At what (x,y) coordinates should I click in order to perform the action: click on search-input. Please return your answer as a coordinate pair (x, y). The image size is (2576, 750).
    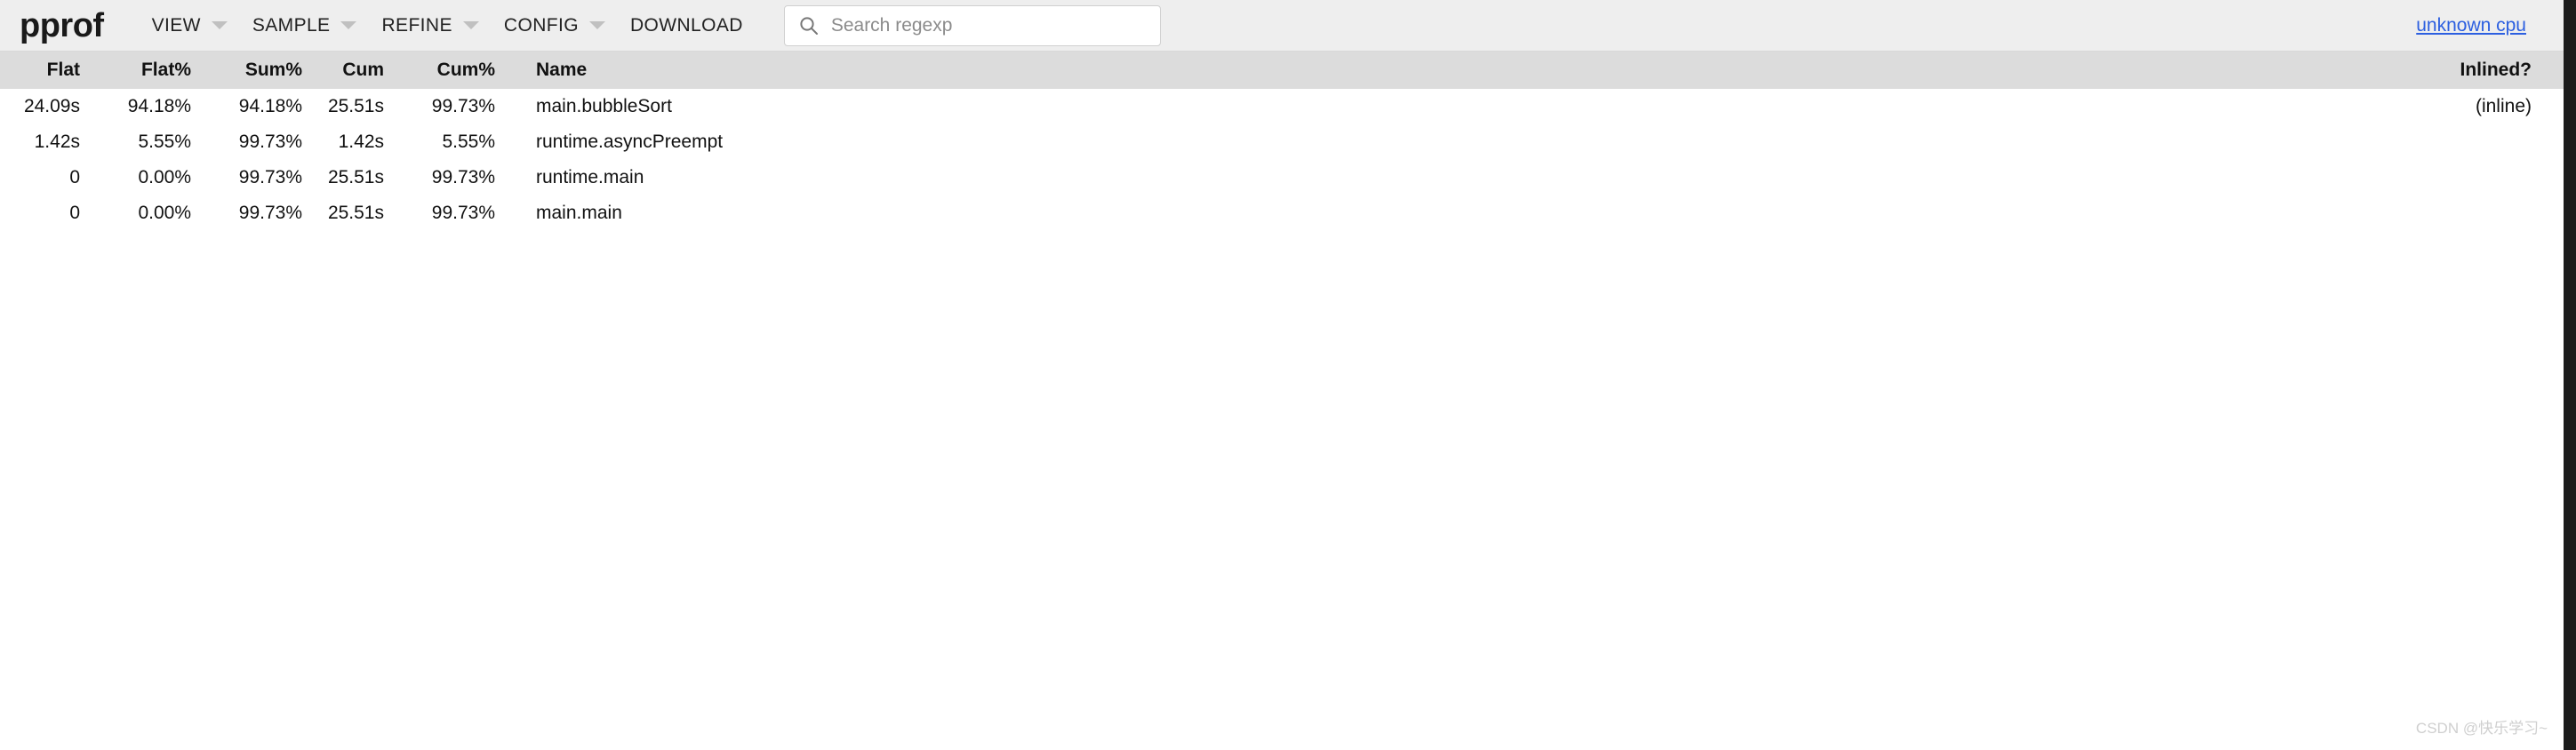
    Looking at the image, I should click on (972, 25).